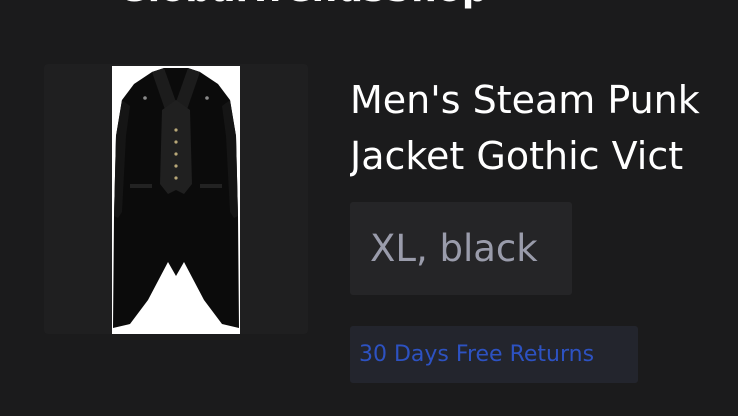 The image size is (738, 416). Describe the element at coordinates (461, 248) in the screenshot. I see `variant-selector: XL, black` at that location.